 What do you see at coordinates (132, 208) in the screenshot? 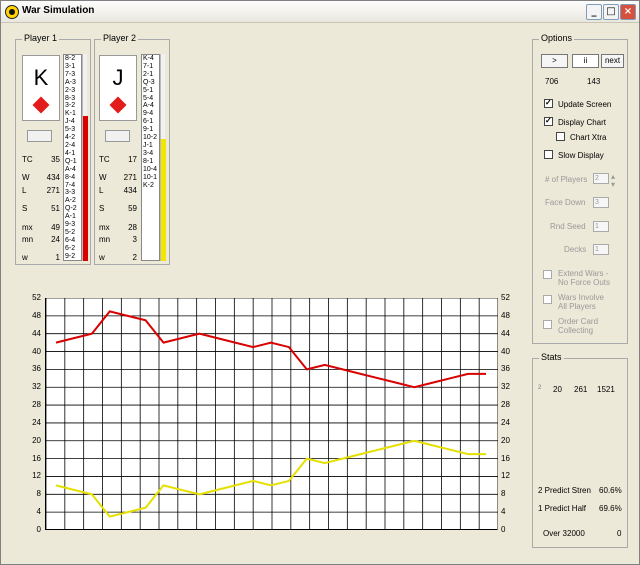
I see `player-2-s-value: 59` at bounding box center [132, 208].